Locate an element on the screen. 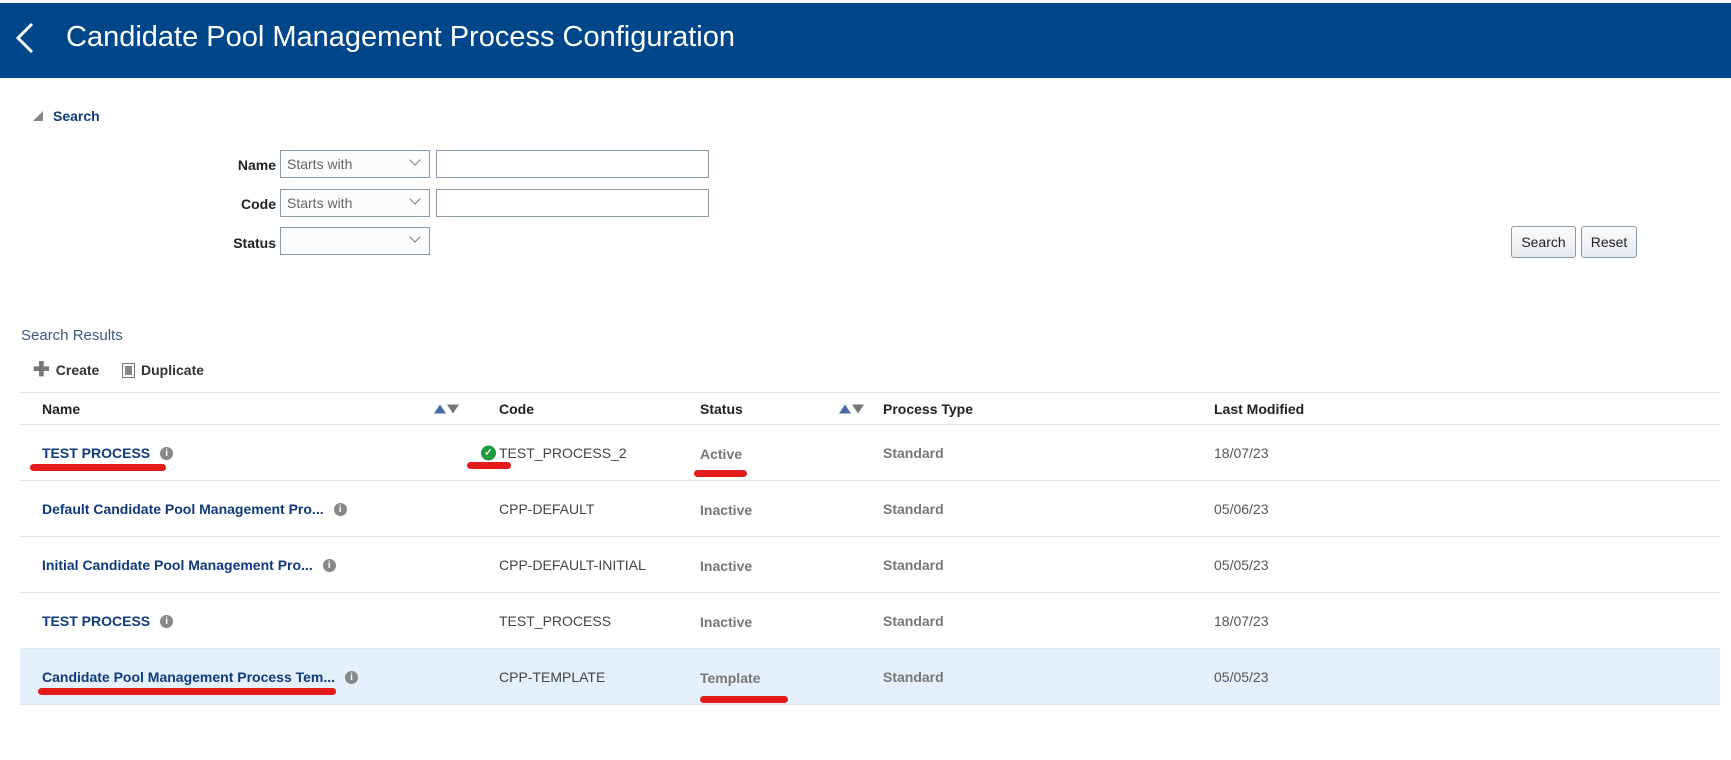 The width and height of the screenshot is (1731, 760). code-input is located at coordinates (572, 203).